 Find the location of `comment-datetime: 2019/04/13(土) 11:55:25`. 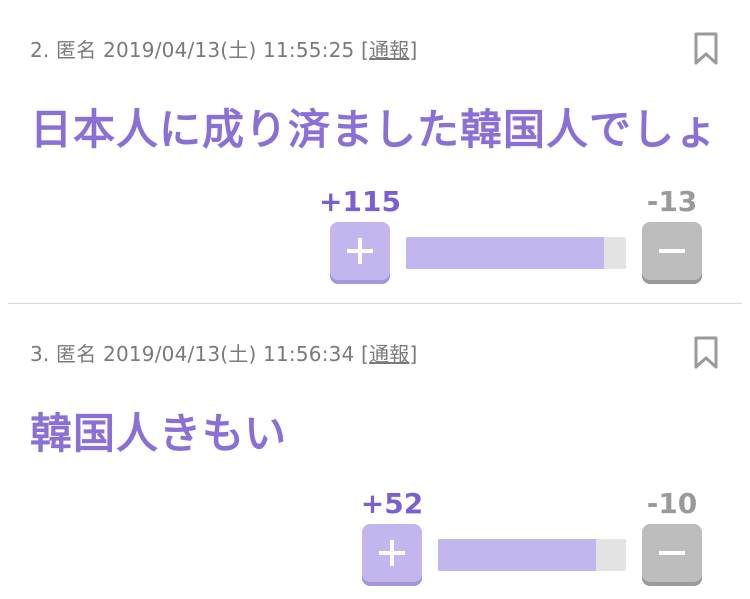

comment-datetime: 2019/04/13(土) 11:55:25 is located at coordinates (229, 50).